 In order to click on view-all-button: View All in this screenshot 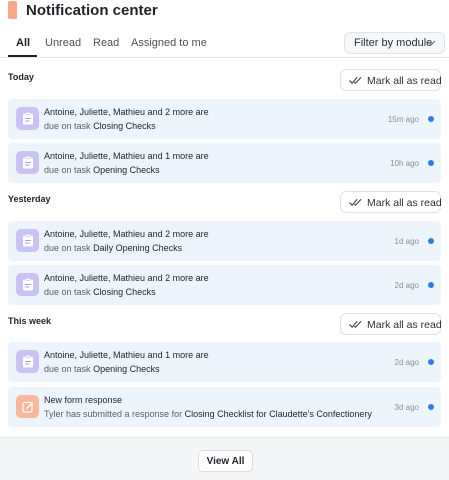, I will do `click(225, 461)`.